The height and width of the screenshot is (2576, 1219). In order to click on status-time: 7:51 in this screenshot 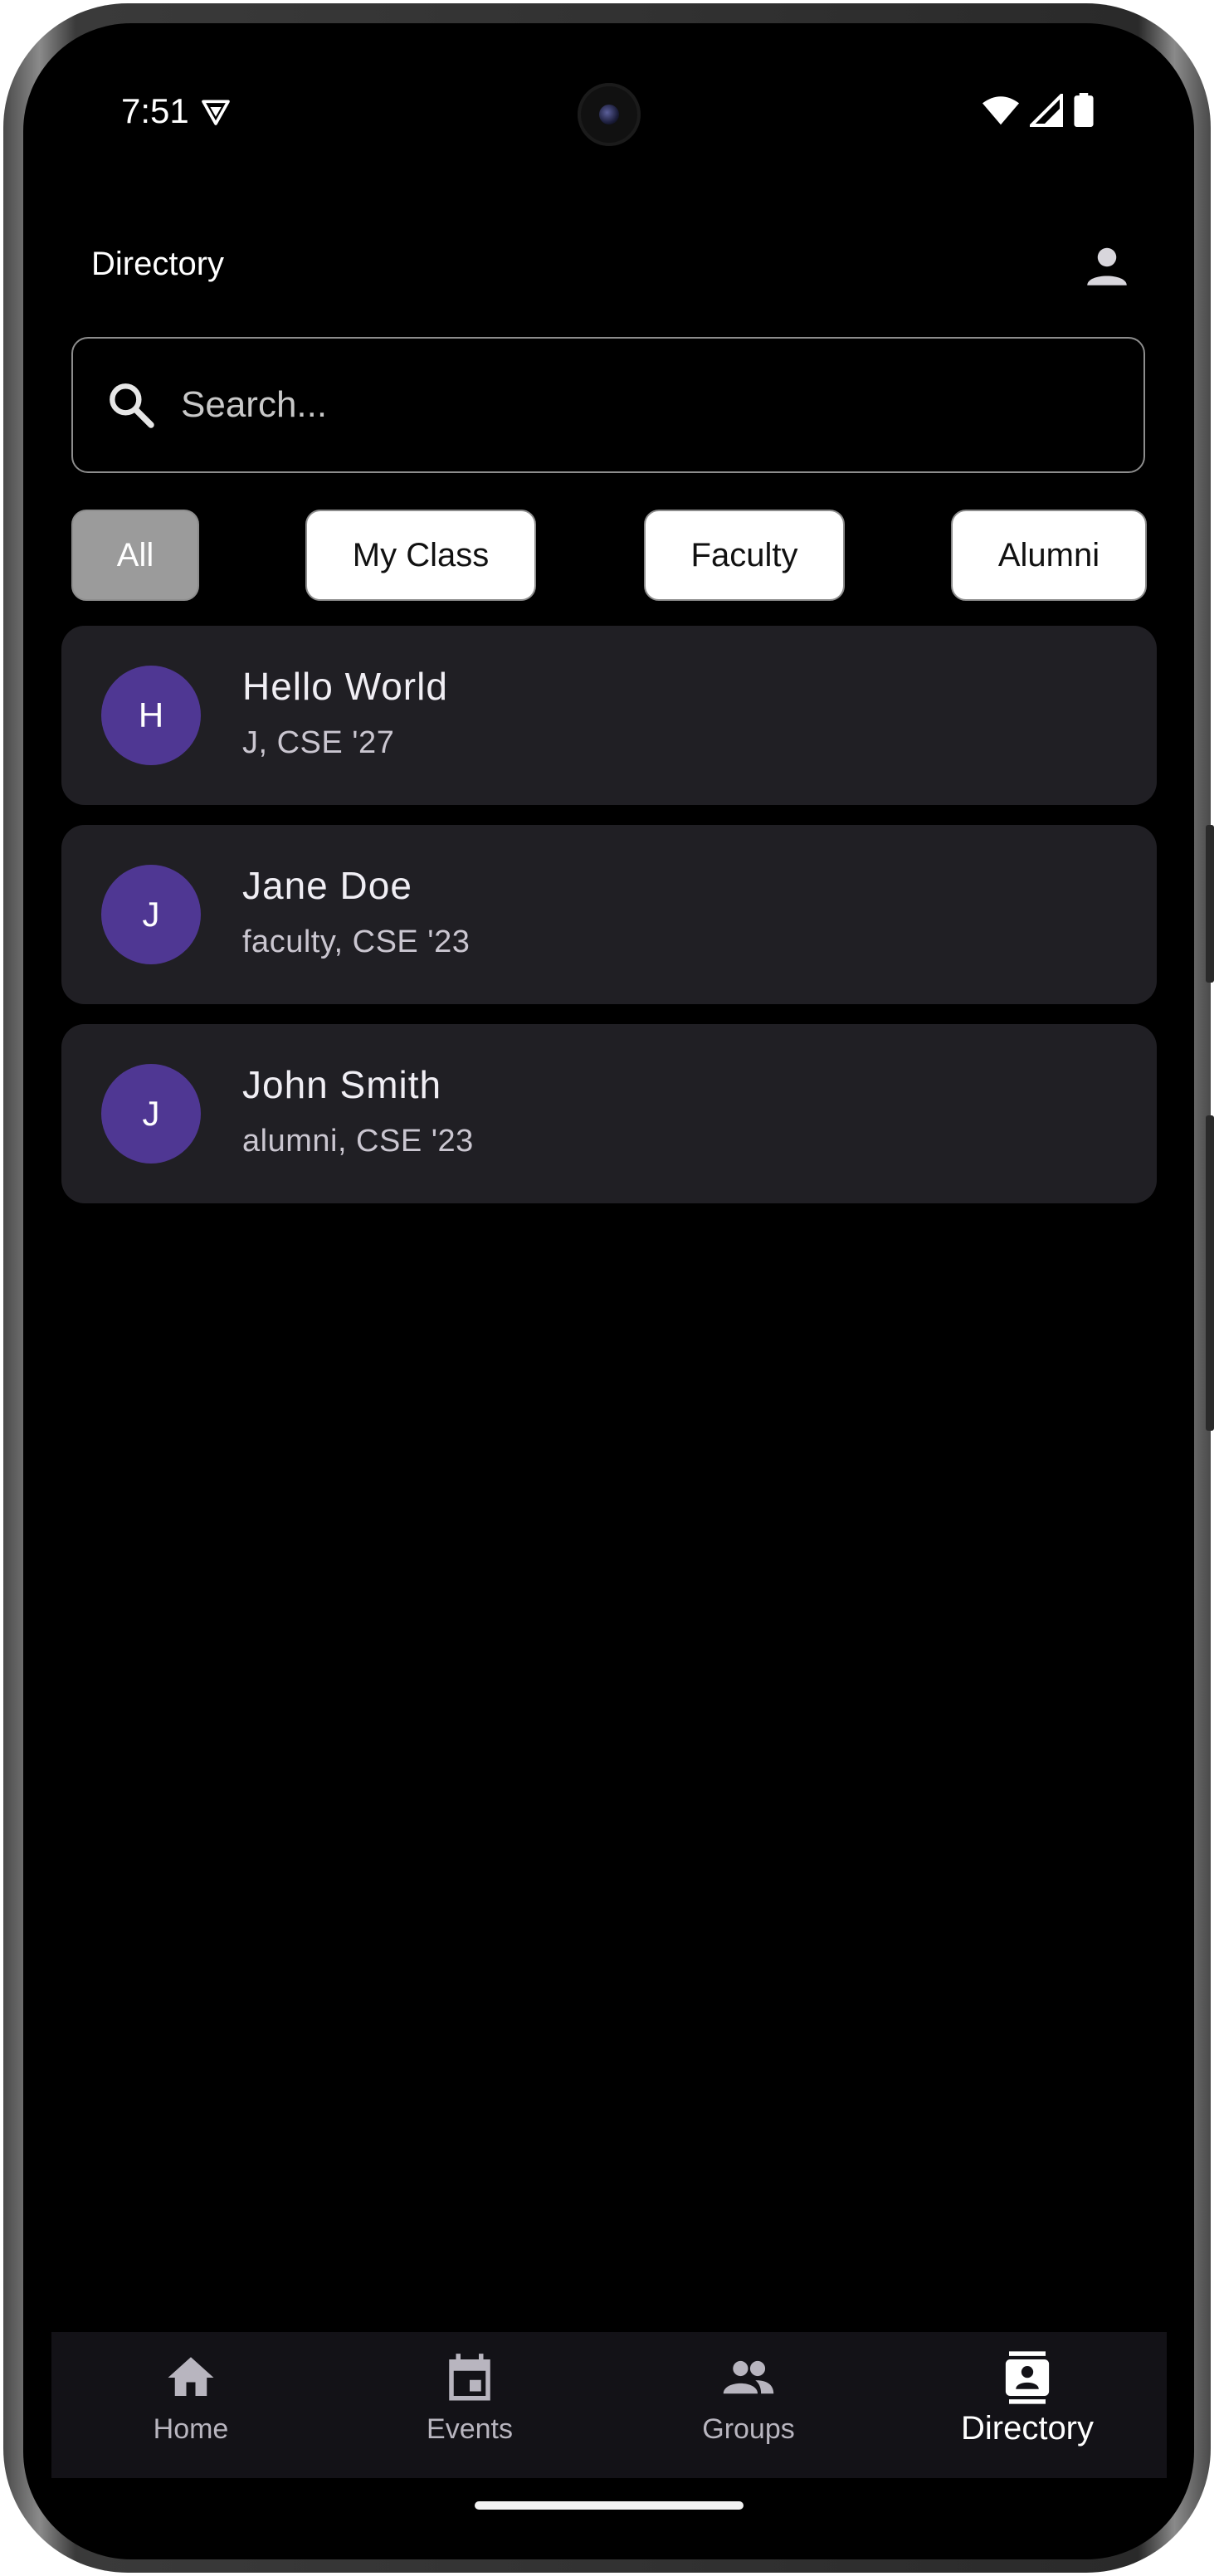, I will do `click(155, 111)`.